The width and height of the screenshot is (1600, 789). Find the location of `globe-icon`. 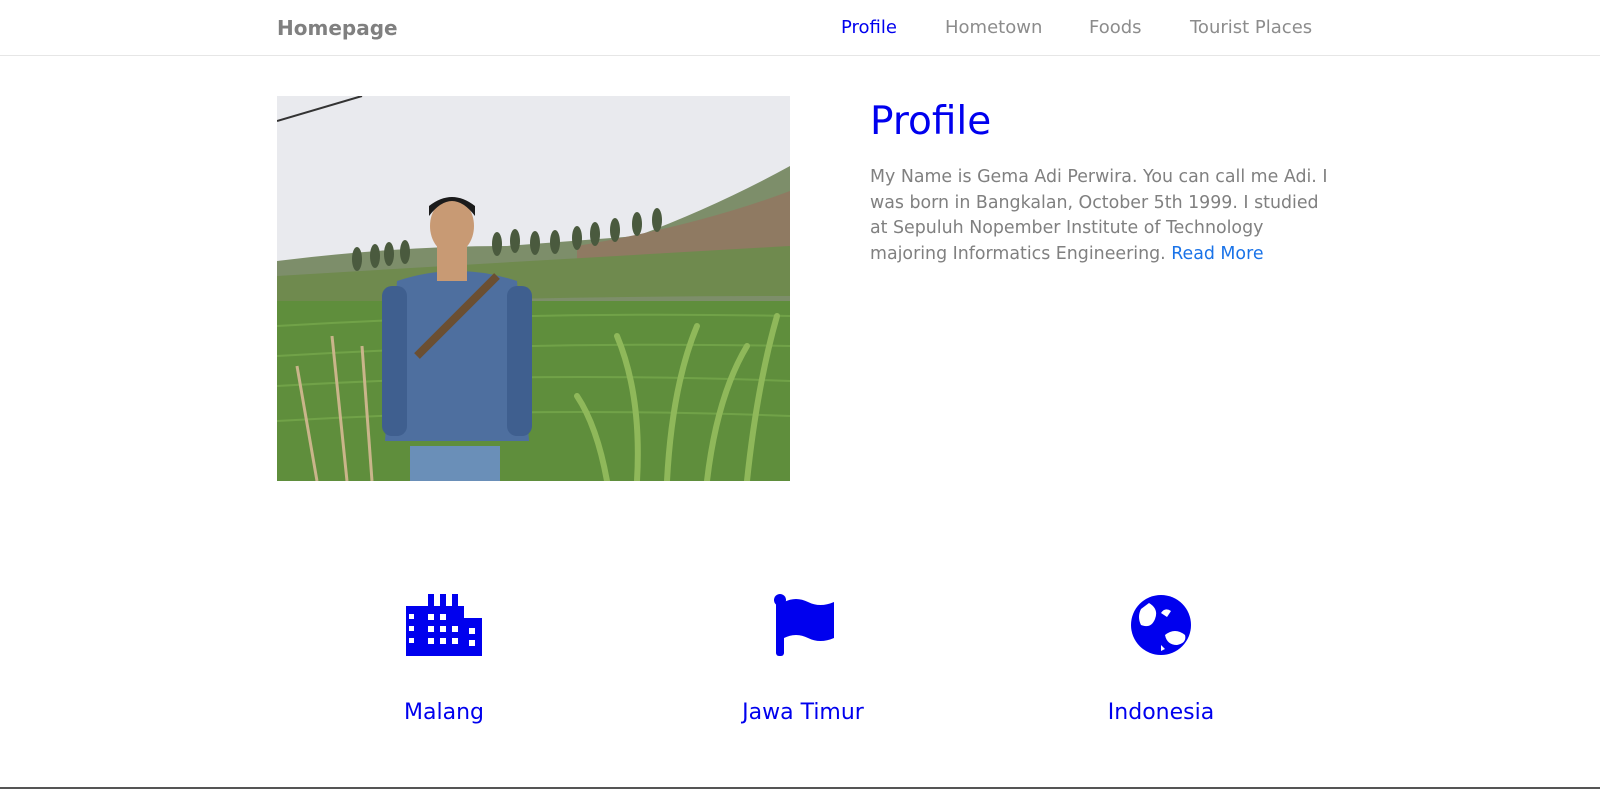

globe-icon is located at coordinates (1161, 625).